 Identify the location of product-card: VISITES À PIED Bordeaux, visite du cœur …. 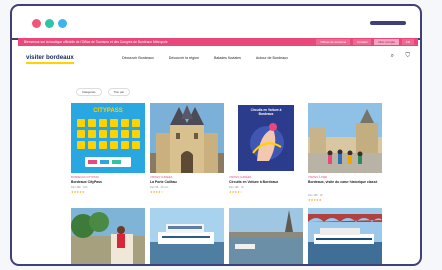
(345, 163).